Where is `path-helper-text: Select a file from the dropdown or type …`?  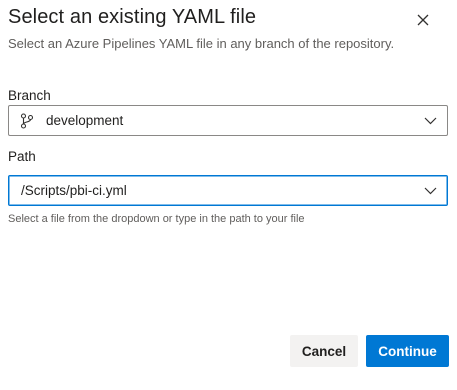
path-helper-text: Select a file from the dropdown or type … is located at coordinates (156, 219).